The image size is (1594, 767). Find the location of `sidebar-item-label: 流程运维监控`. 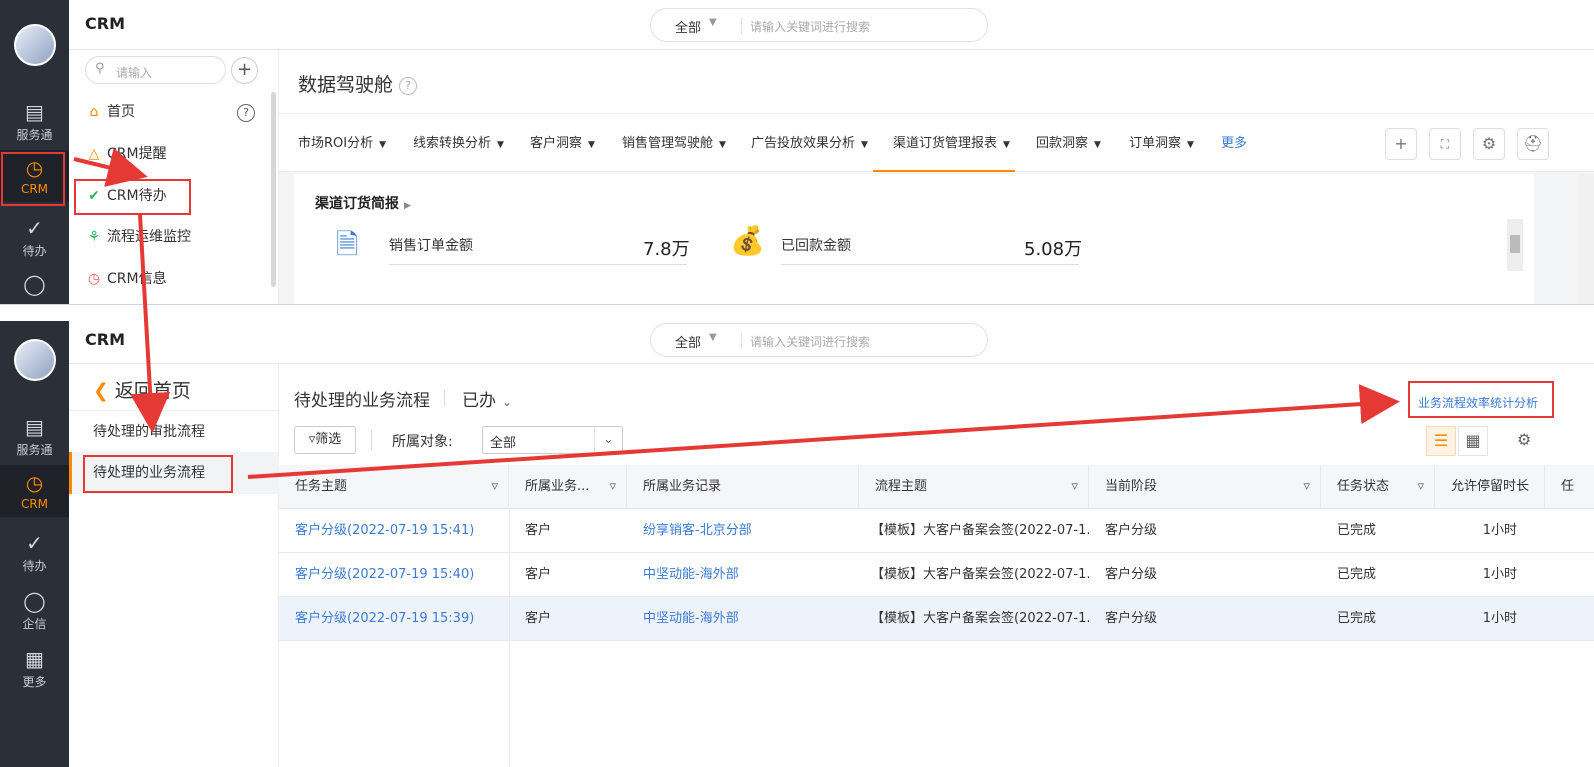

sidebar-item-label: 流程运维监控 is located at coordinates (149, 237).